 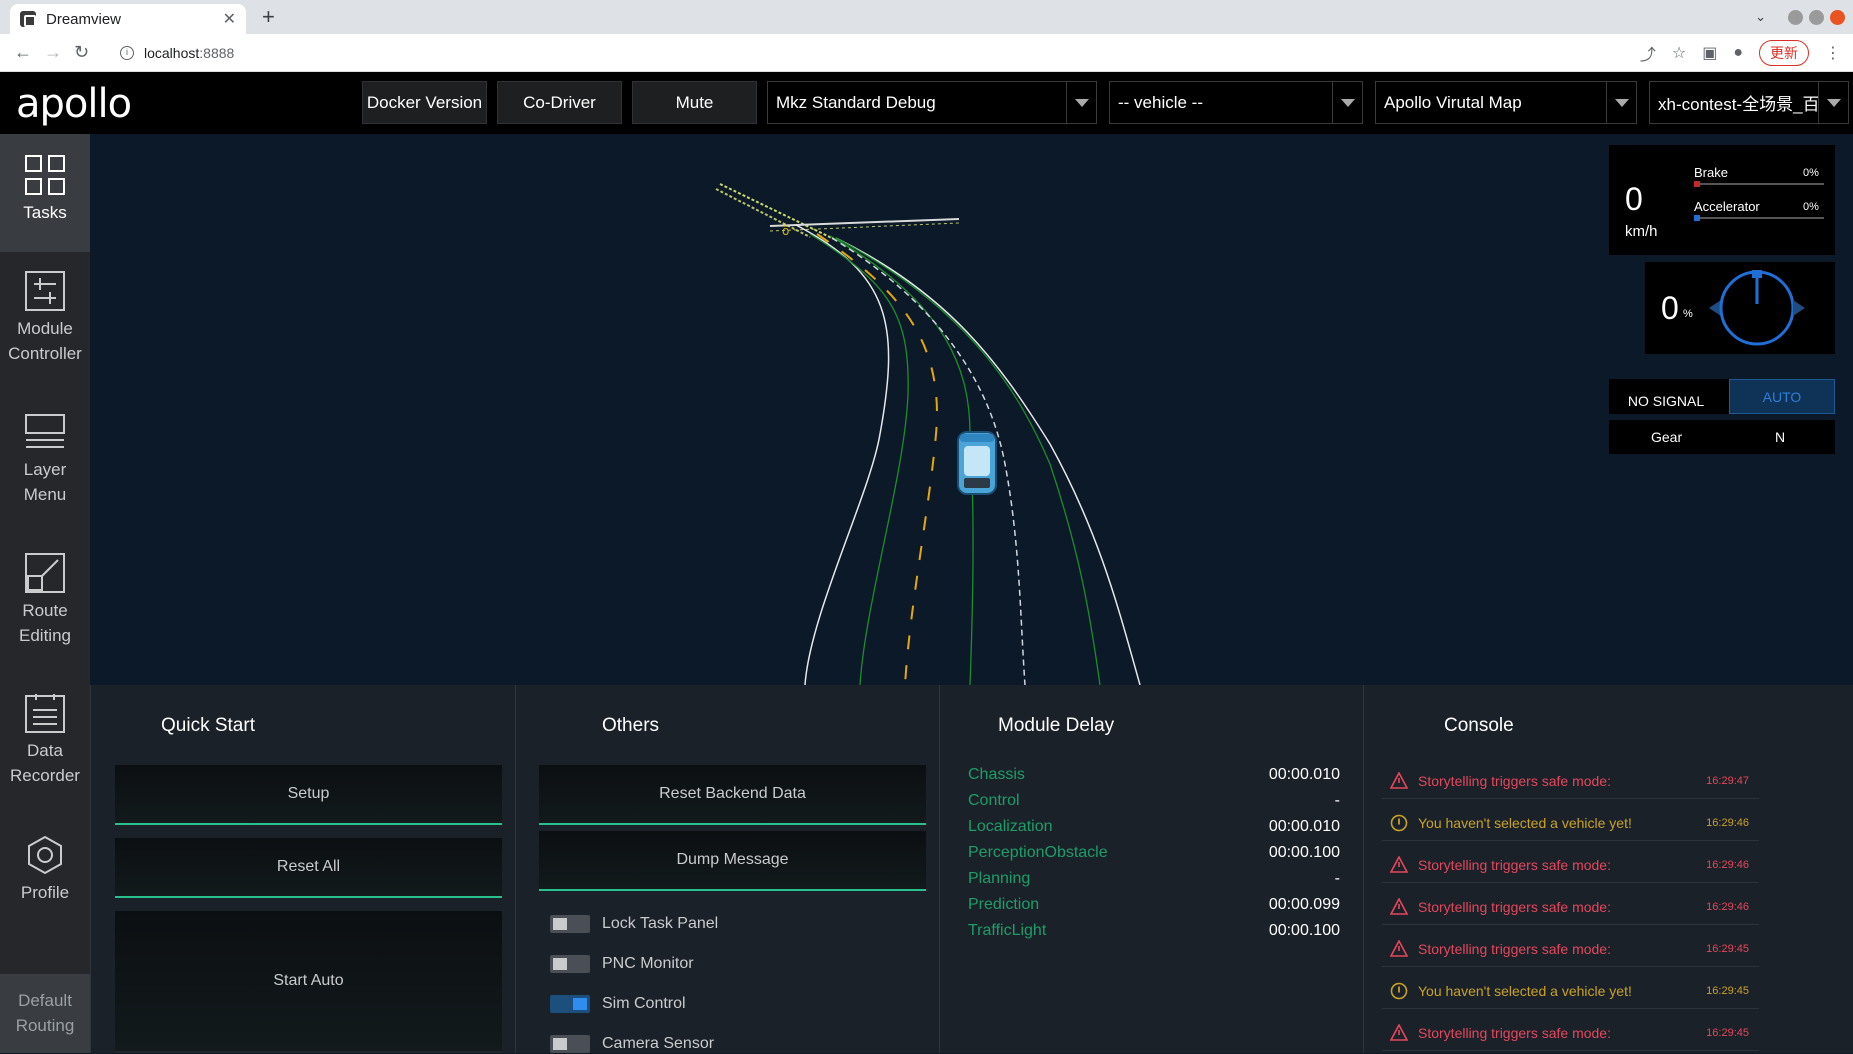 I want to click on back-arrow-icon: ←, so click(x=23, y=52).